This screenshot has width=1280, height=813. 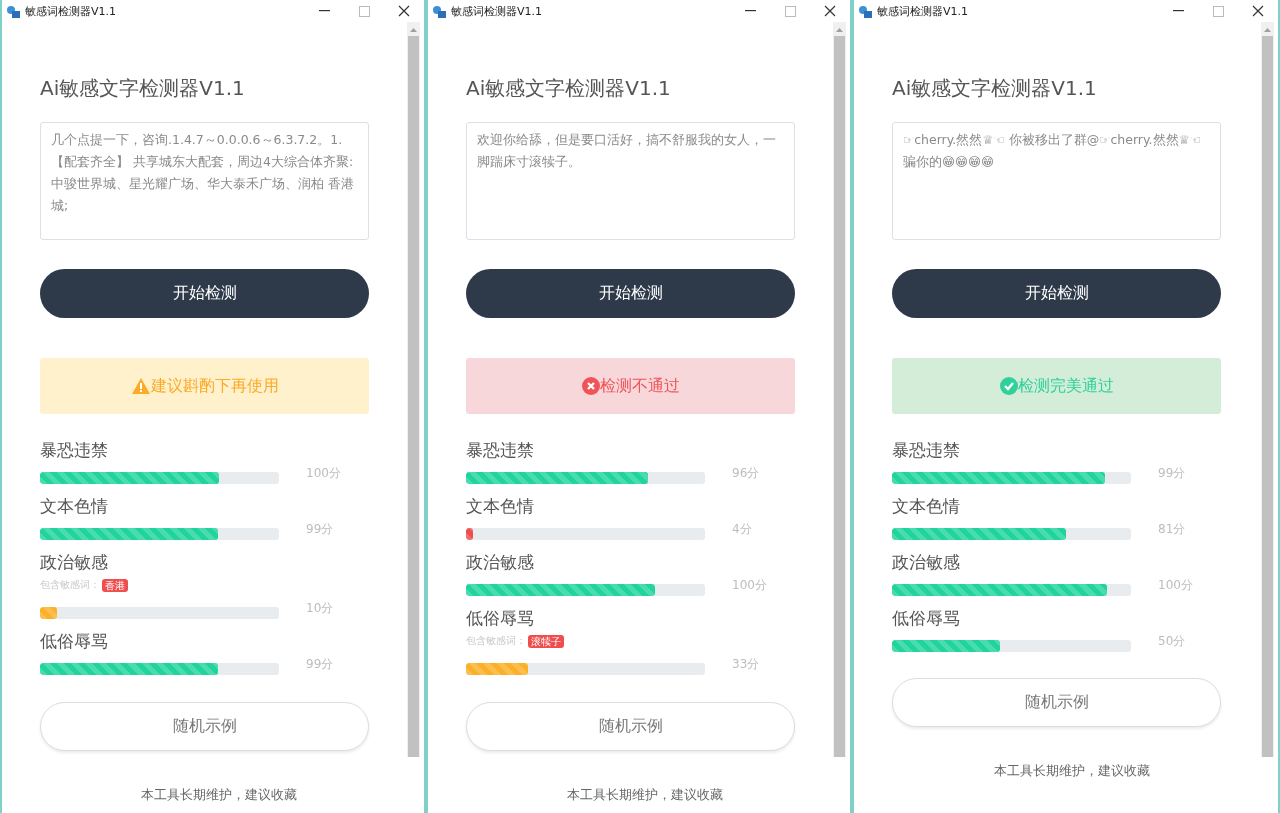 I want to click on score-value: 50分, so click(x=1172, y=641).